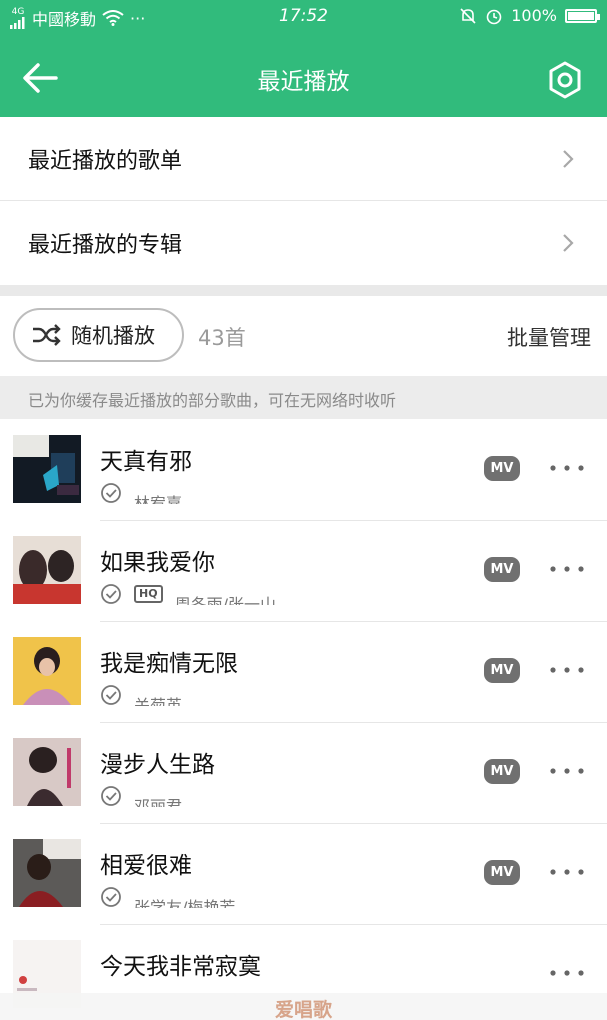  I want to click on recent-albums-row: 最近播放的专辑, so click(303, 243).